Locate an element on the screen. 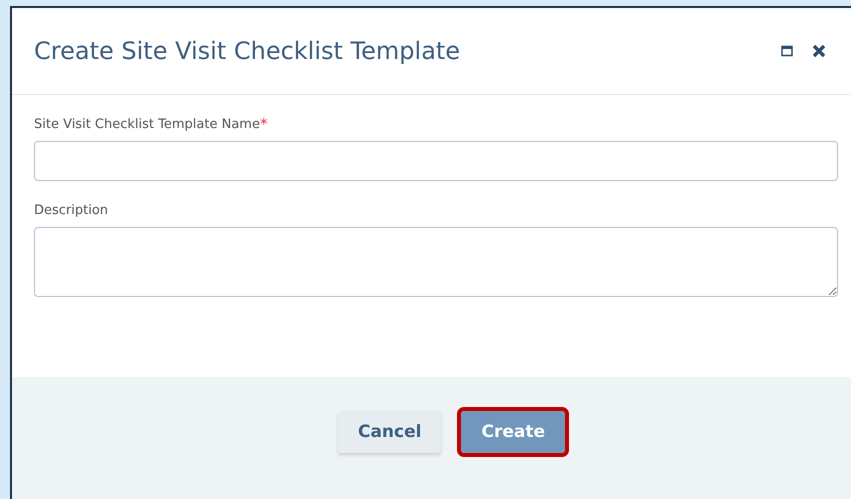 This screenshot has width=851, height=499. field-label: Site Visit Checklist Template Name is located at coordinates (147, 124).